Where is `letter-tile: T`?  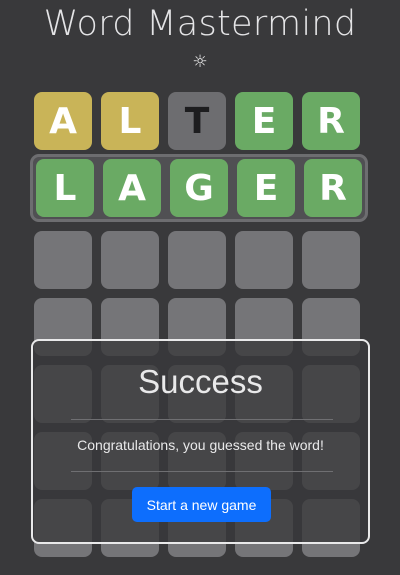 letter-tile: T is located at coordinates (197, 121).